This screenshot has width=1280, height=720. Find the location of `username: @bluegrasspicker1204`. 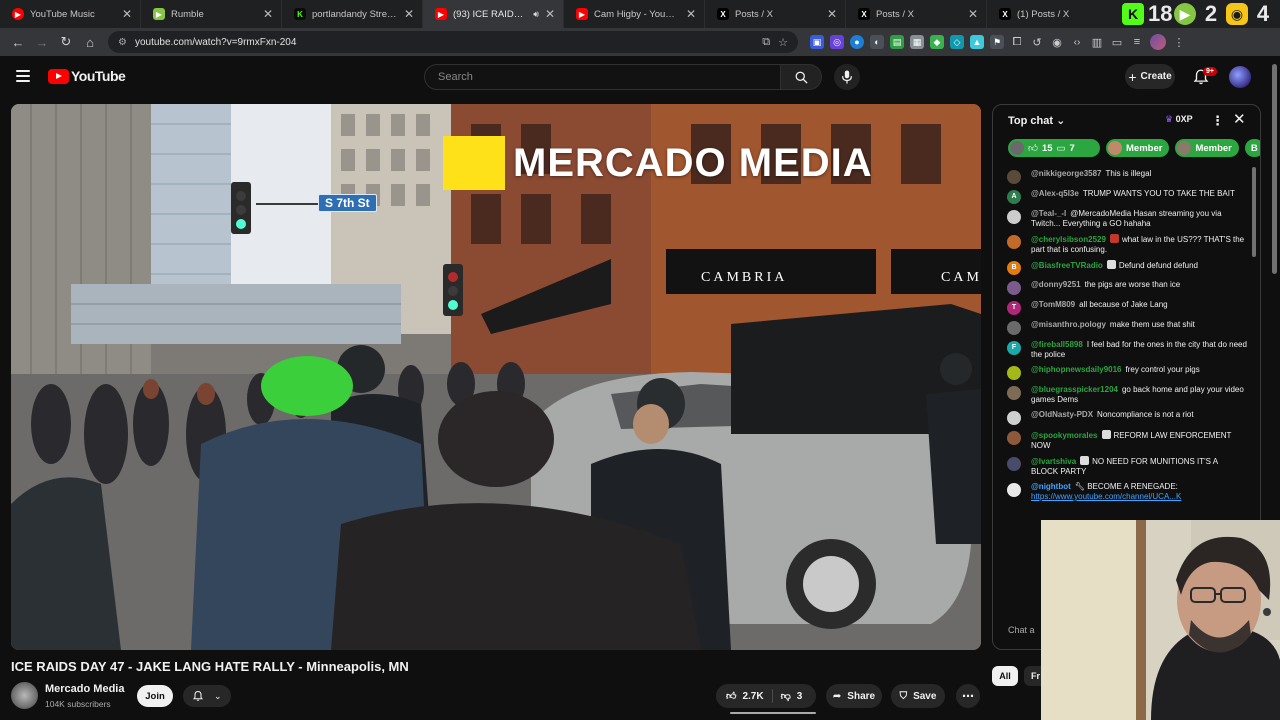

username: @bluegrasspicker1204 is located at coordinates (1074, 389).